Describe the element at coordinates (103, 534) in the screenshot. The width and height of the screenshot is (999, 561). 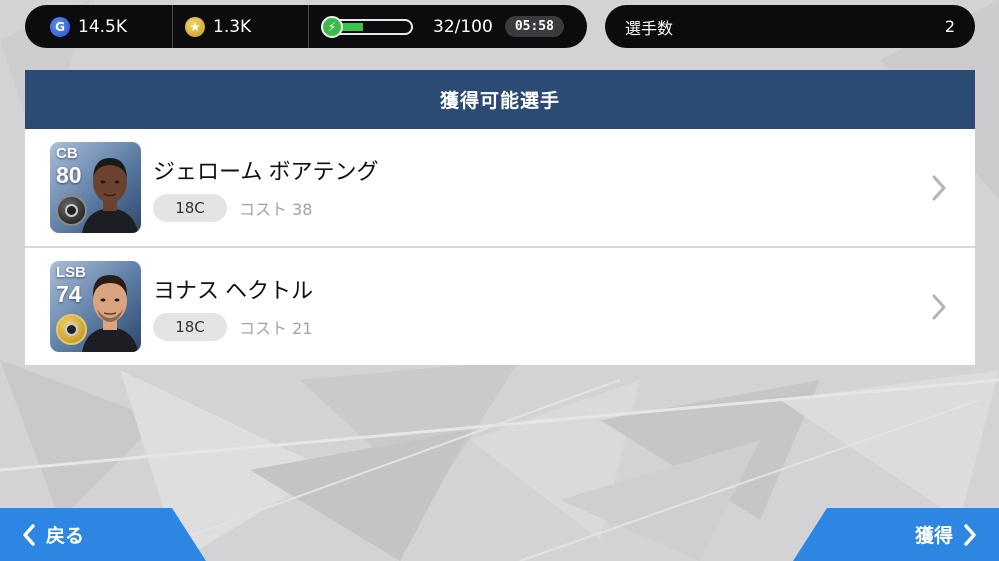
I see `back-button: 戻る` at that location.